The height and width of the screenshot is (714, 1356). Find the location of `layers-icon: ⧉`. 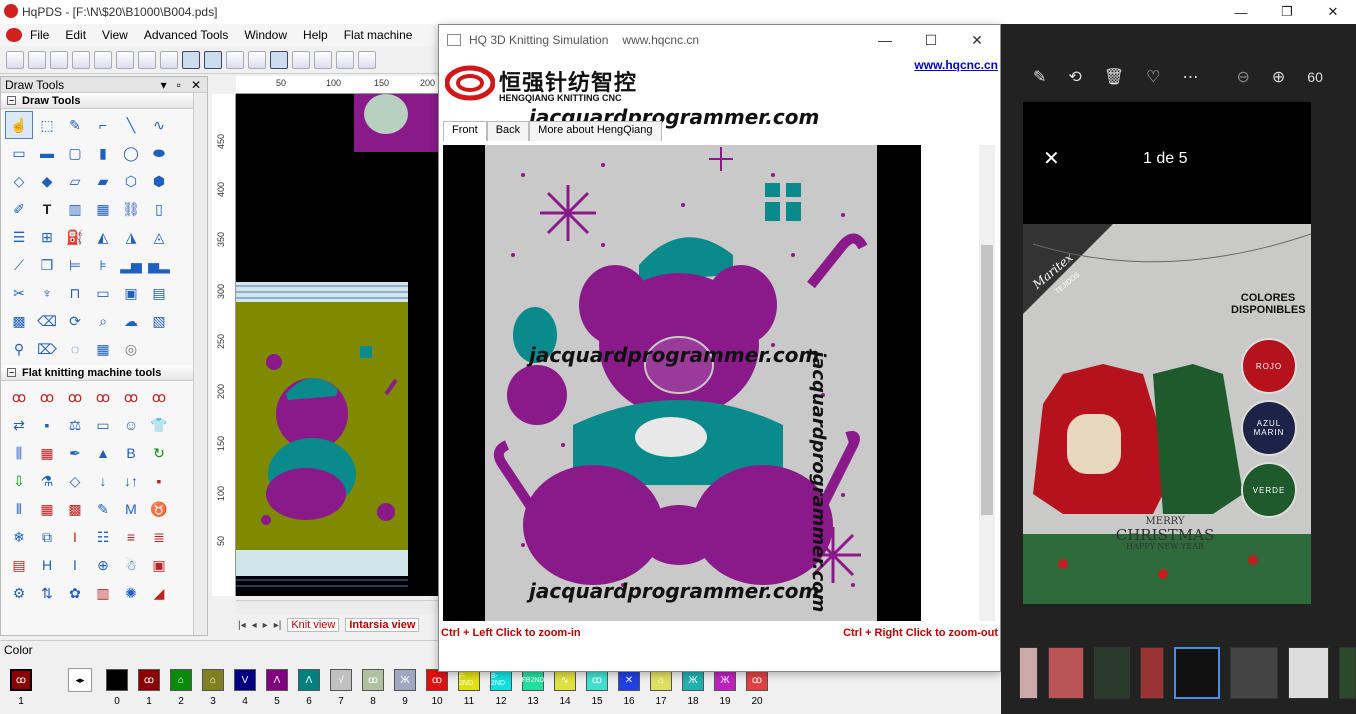

layers-icon: ⧉ is located at coordinates (47, 537).